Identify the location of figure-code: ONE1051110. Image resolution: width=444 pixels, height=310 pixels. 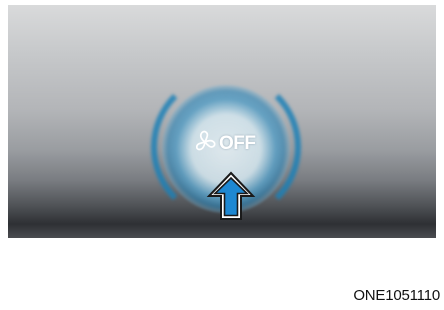
(396, 295).